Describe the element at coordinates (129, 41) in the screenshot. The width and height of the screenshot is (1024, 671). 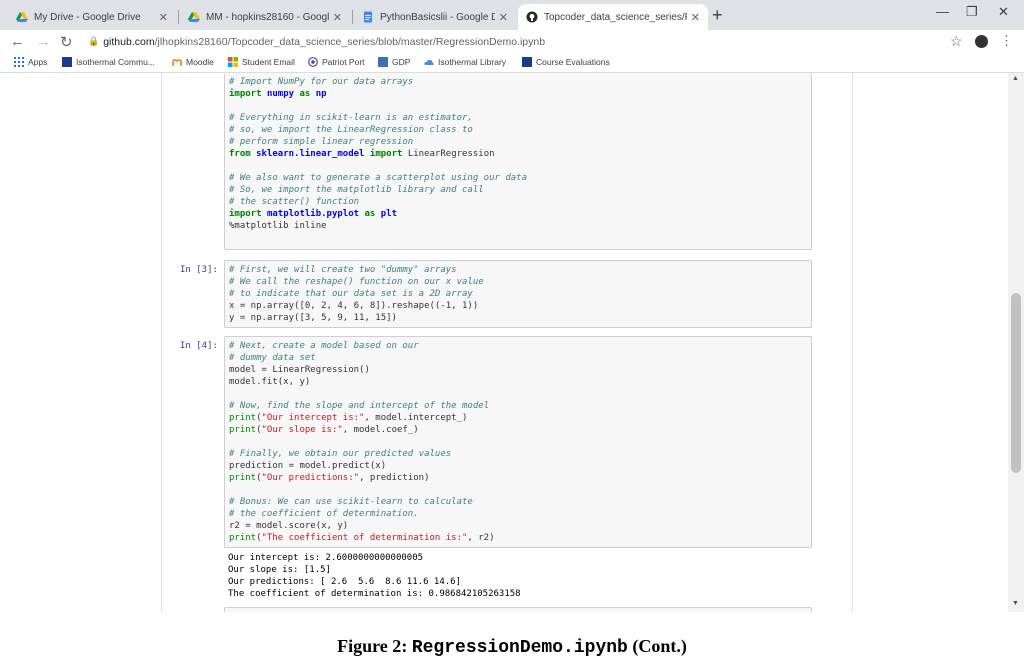
I see `url-host: github.com` at that location.